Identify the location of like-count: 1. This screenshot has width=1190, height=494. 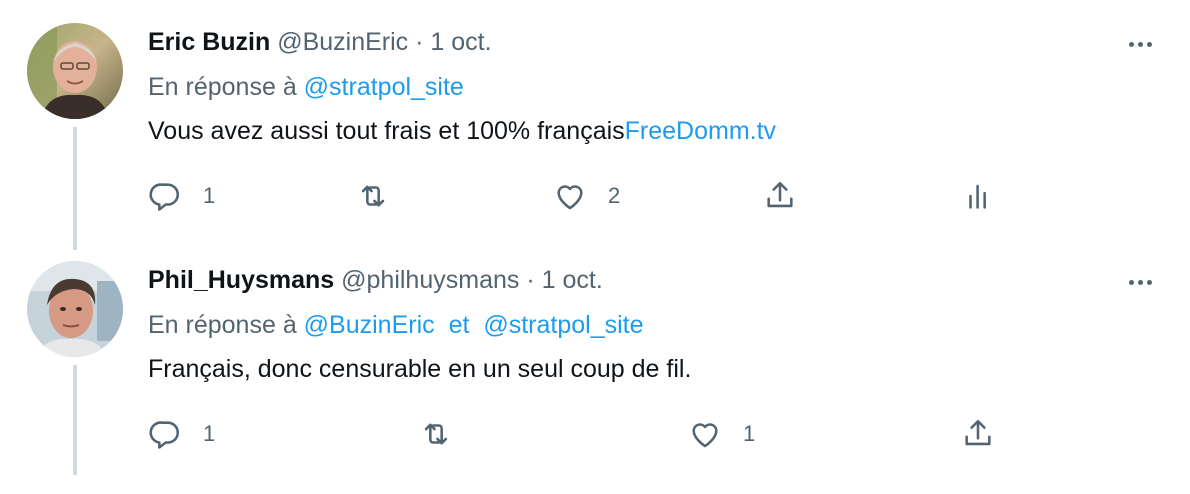
(749, 433).